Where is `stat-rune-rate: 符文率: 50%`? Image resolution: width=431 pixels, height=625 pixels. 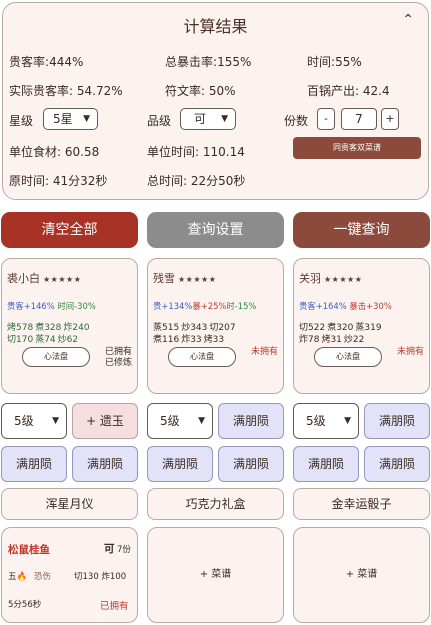 stat-rune-rate: 符文率: 50% is located at coordinates (200, 91).